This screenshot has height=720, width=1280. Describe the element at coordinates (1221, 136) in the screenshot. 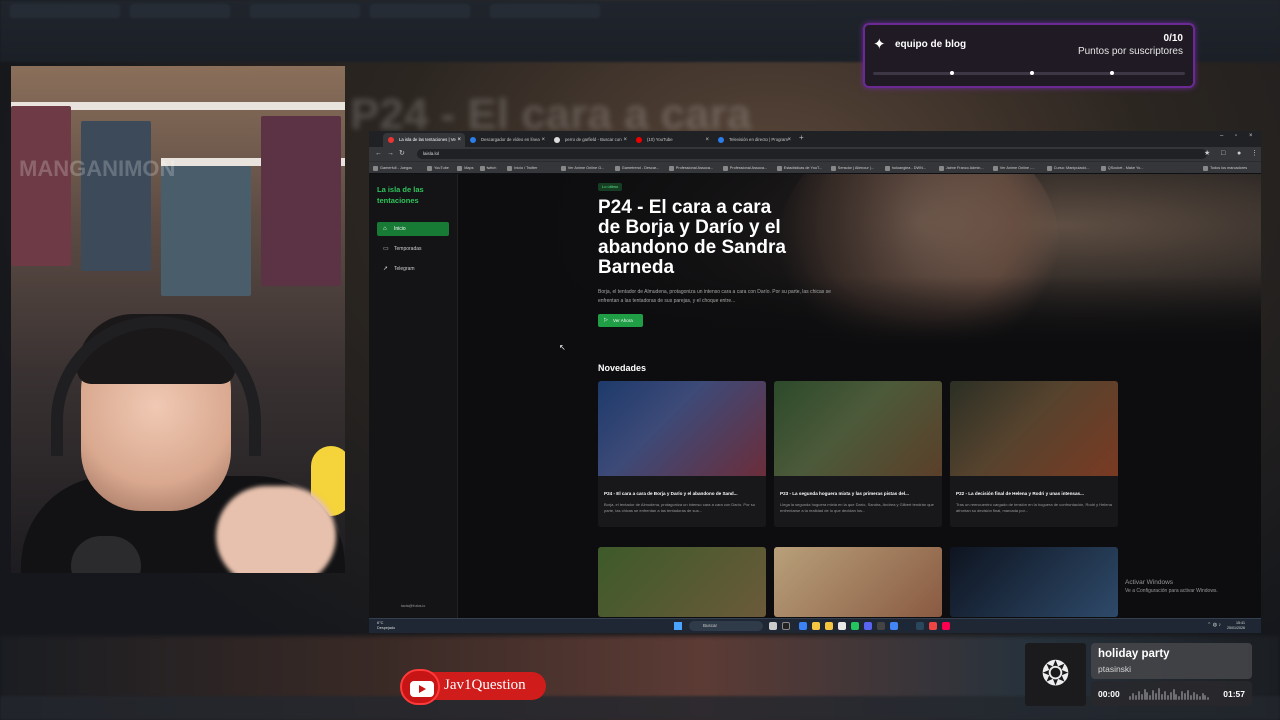

I see `minimize-icon: –` at that location.